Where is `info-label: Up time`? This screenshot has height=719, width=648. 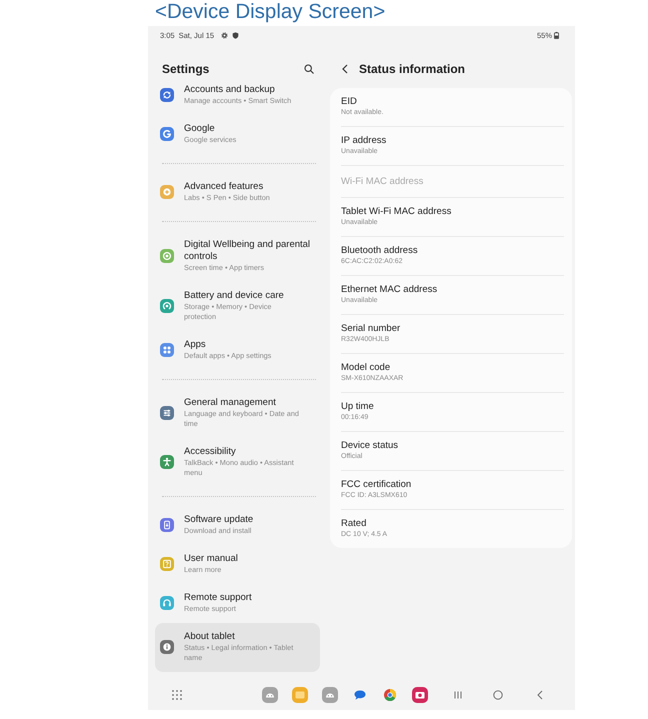
info-label: Up time is located at coordinates (358, 407).